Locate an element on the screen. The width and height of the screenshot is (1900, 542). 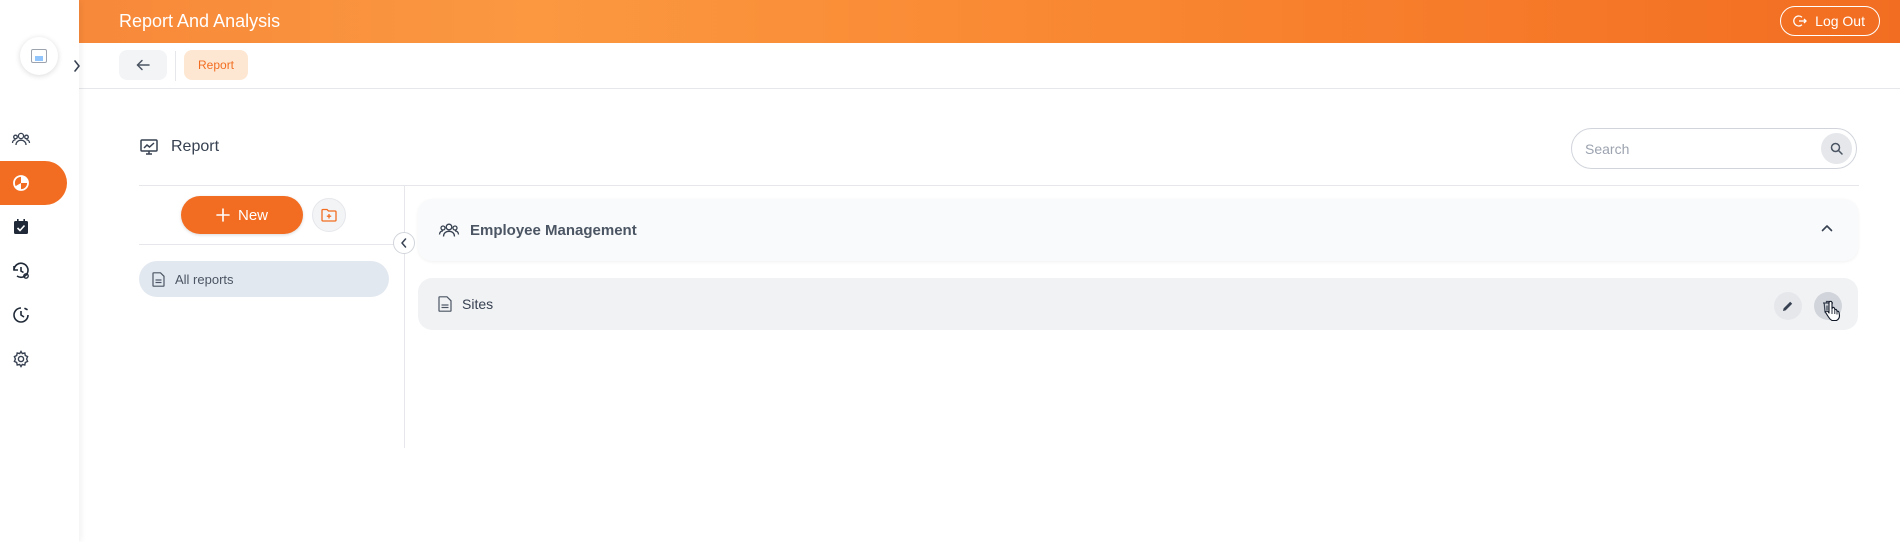
company-logo is located at coordinates (39, 56).